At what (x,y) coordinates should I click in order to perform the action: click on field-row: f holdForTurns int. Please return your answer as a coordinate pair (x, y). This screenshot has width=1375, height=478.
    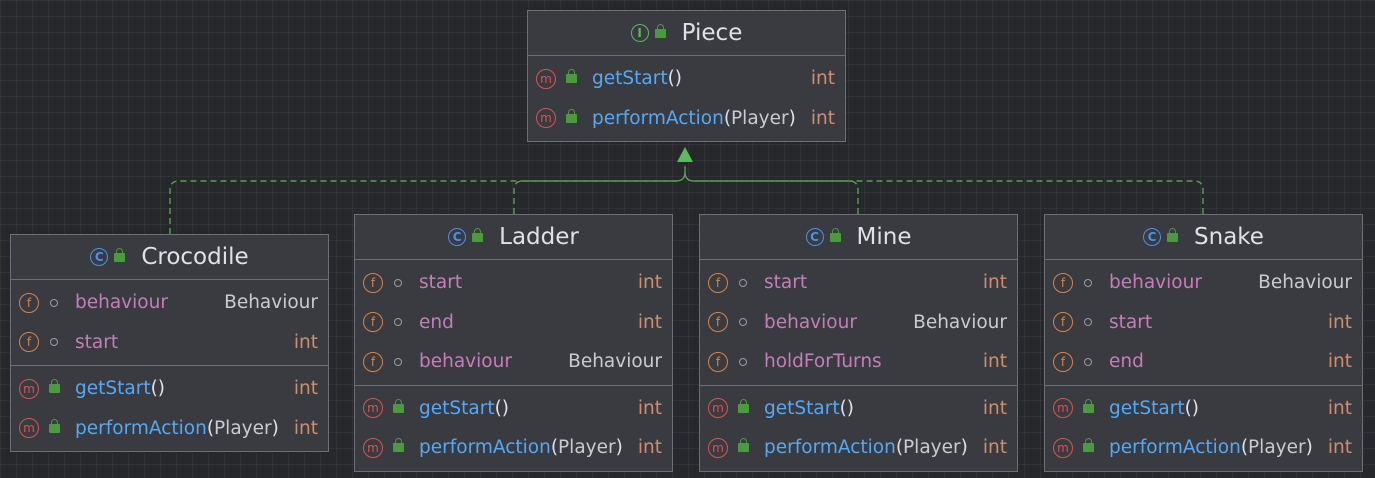
    Looking at the image, I should click on (858, 362).